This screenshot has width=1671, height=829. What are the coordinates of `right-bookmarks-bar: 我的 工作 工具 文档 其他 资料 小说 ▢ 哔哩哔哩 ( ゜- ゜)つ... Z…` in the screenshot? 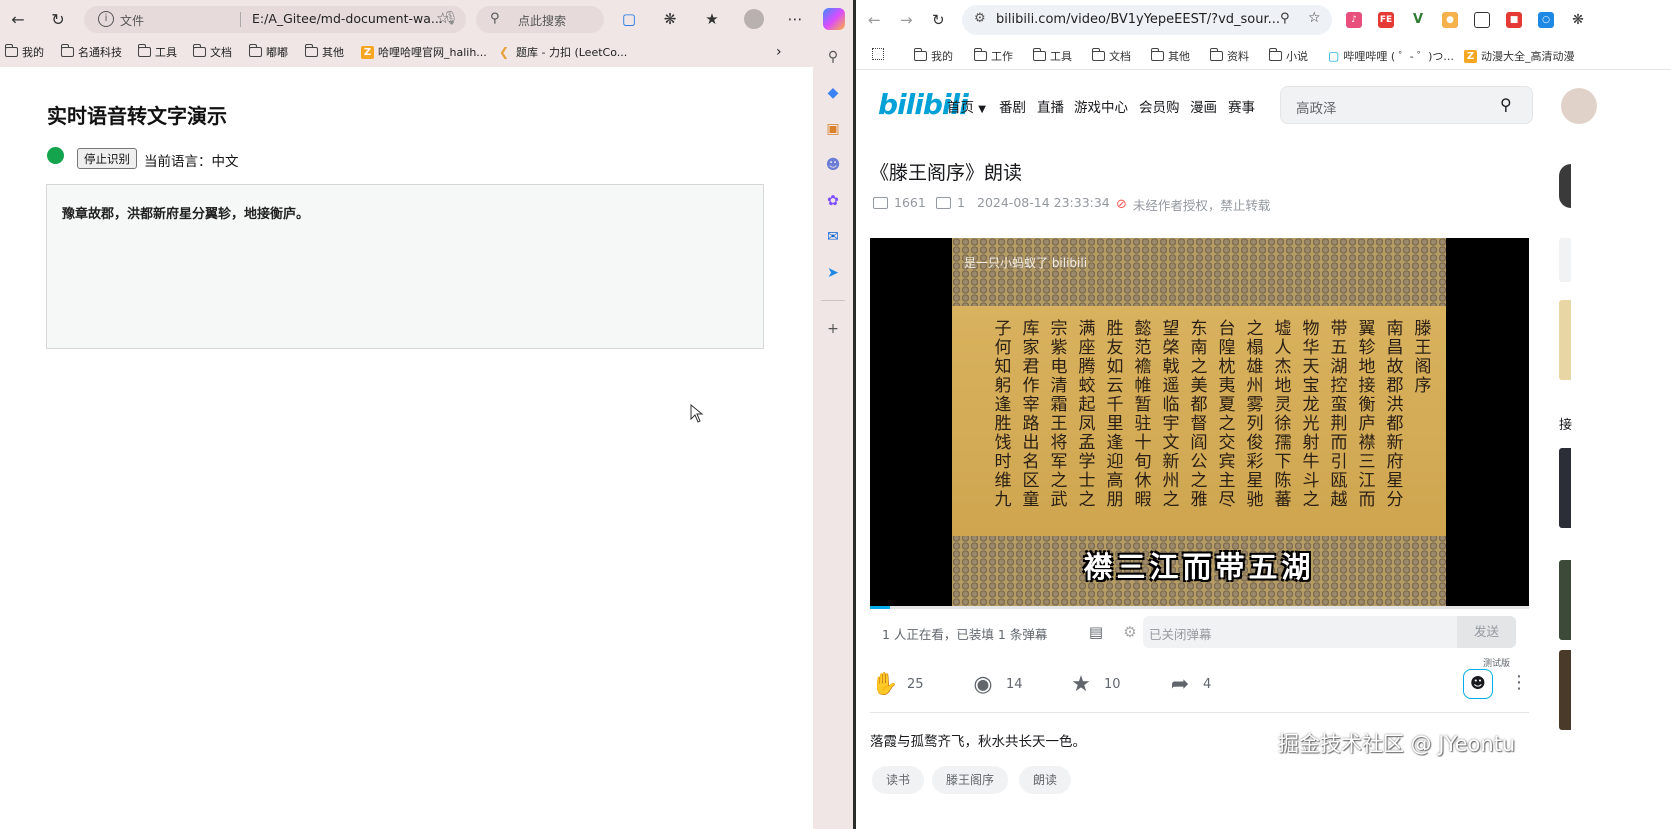 It's located at (1263, 55).